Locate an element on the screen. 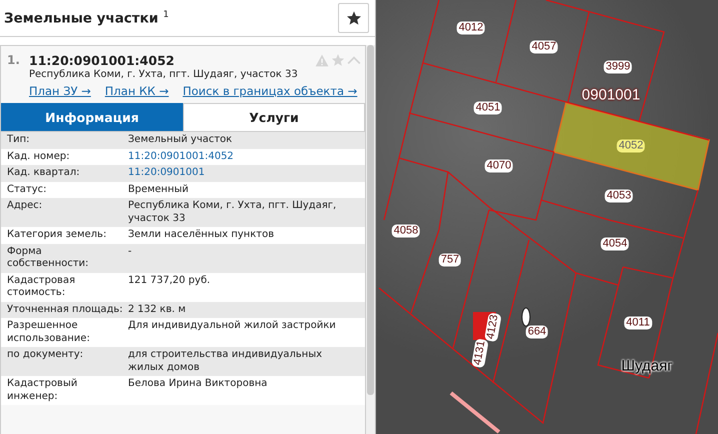 The image size is (718, 434). property-value: Земли населённых пунктов is located at coordinates (201, 234).